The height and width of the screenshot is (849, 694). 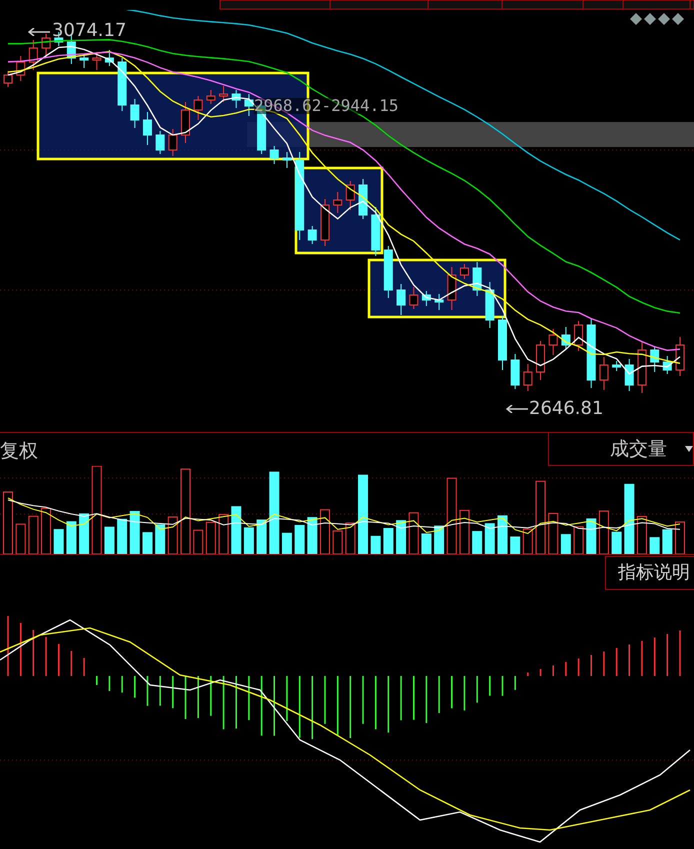 What do you see at coordinates (566, 409) in the screenshot?
I see `low-price-label: 2646.81` at bounding box center [566, 409].